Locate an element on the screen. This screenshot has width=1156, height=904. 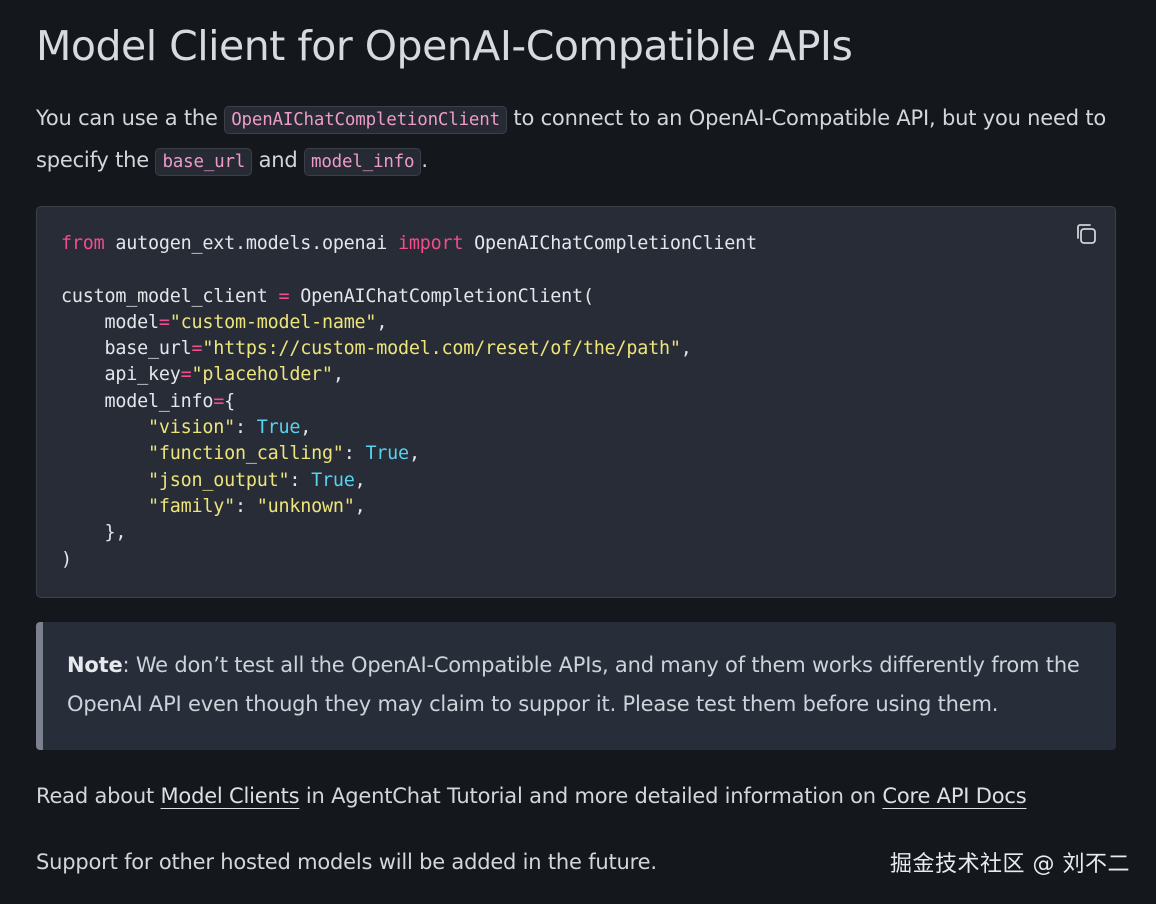
core-api-docs-link: Core API Docs is located at coordinates (954, 796).